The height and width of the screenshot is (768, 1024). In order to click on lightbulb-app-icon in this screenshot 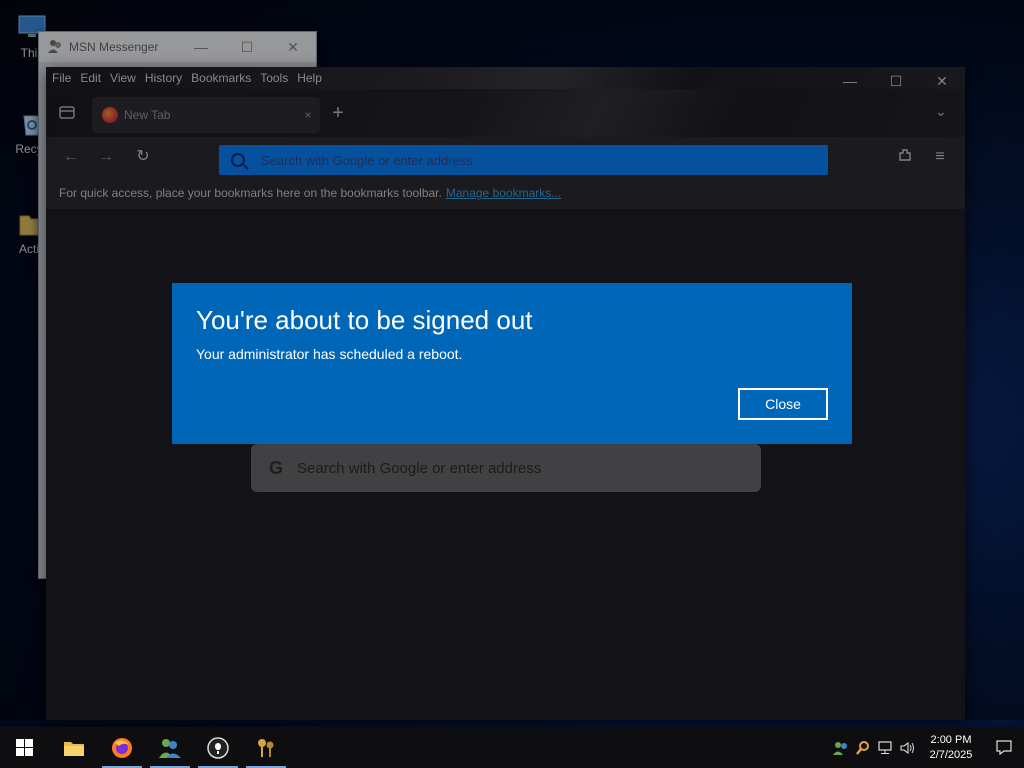, I will do `click(218, 747)`.